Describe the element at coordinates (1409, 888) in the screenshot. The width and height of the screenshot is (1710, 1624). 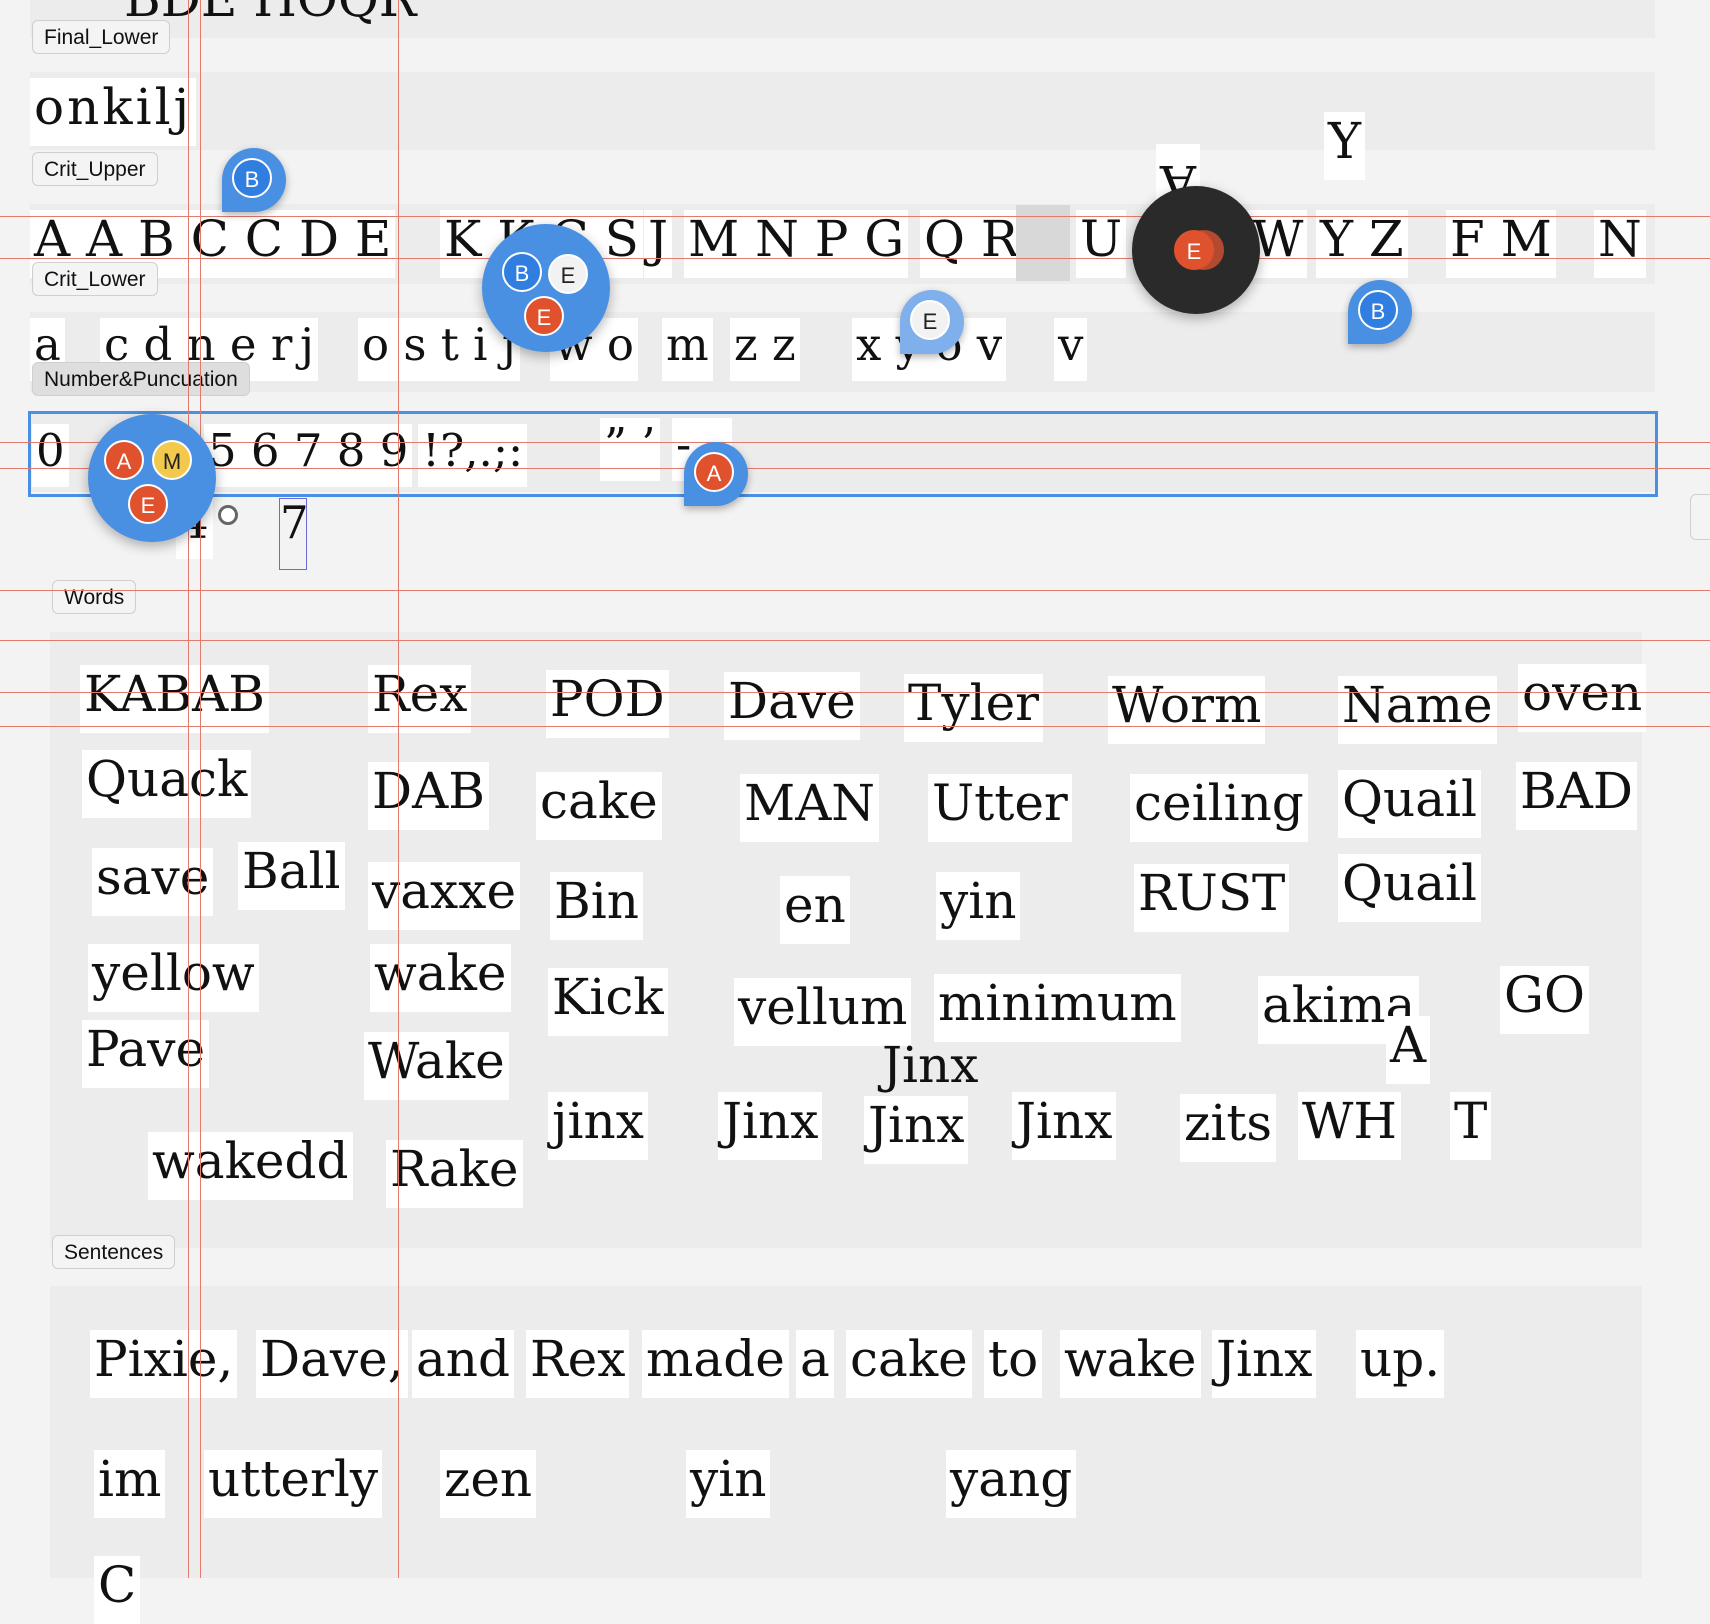
I see `word-24: Quail` at that location.